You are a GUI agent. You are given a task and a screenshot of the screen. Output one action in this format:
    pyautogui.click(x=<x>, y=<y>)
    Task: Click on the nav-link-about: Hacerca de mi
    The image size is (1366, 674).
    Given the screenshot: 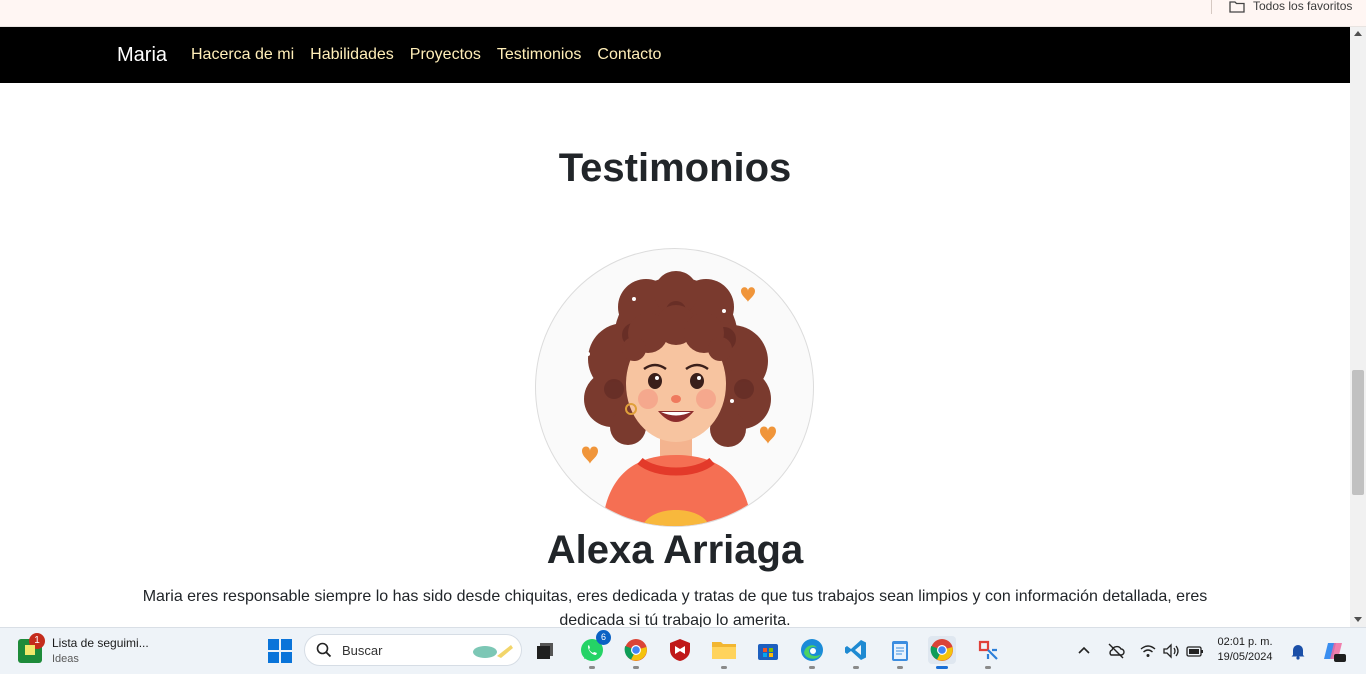 What is the action you would take?
    pyautogui.click(x=242, y=55)
    